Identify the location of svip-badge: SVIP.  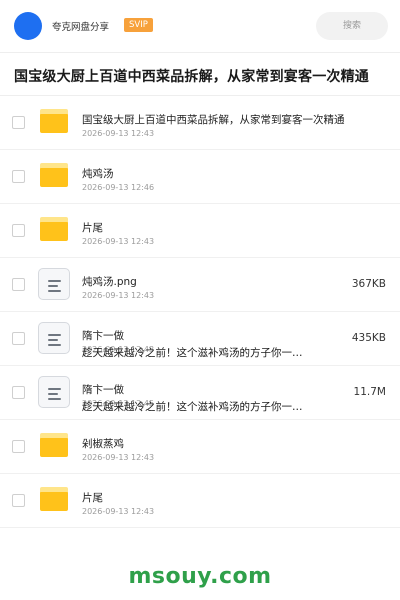
(138, 25).